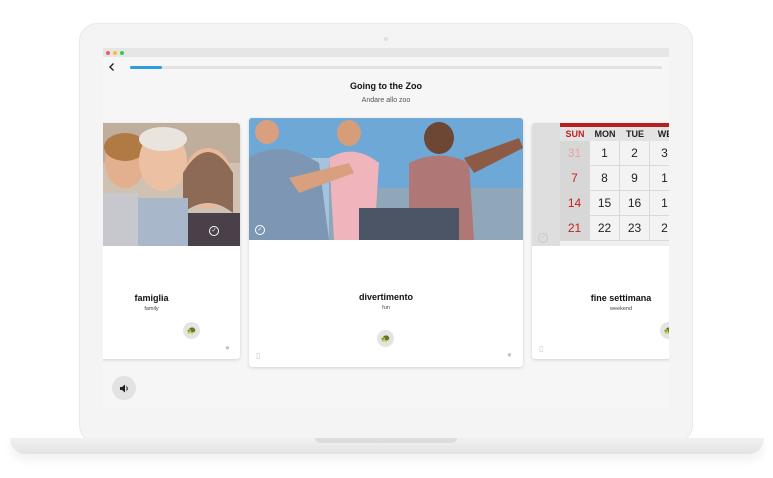 The width and height of the screenshot is (773, 478). What do you see at coordinates (386, 440) in the screenshot?
I see `laptop-notch` at bounding box center [386, 440].